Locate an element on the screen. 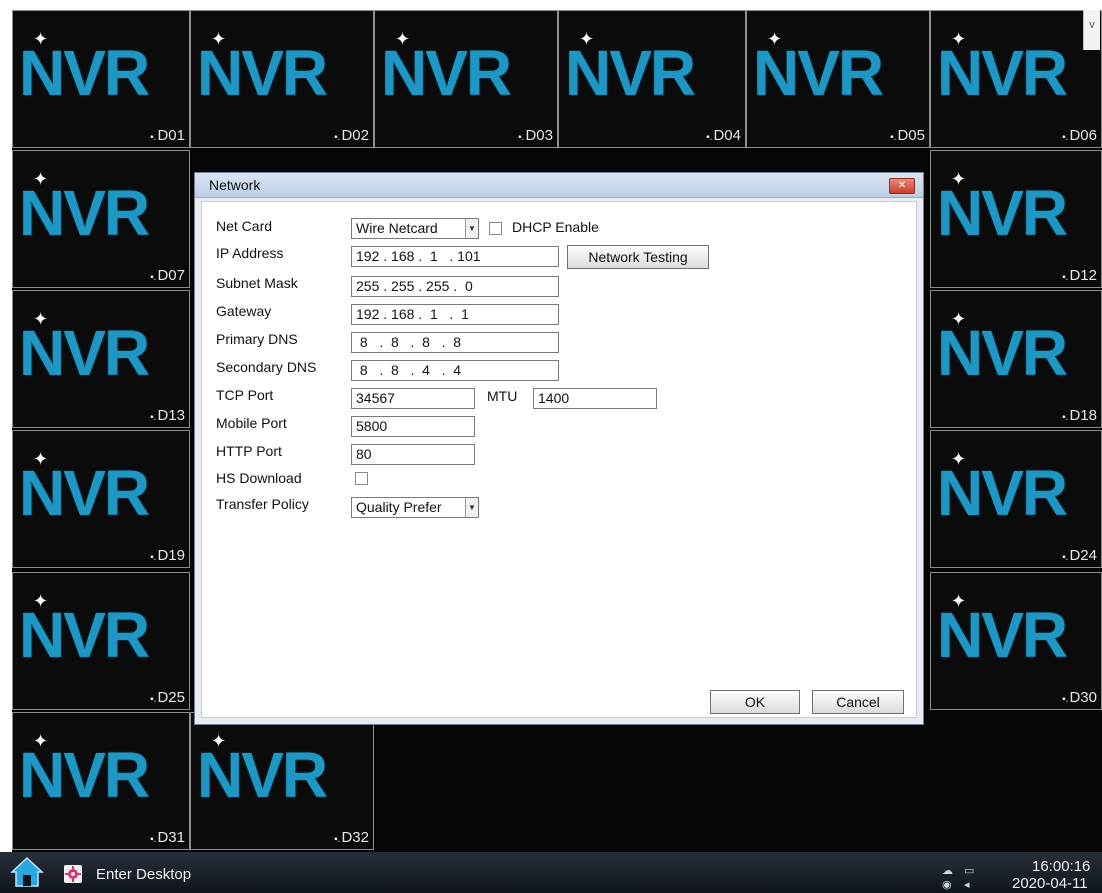 This screenshot has width=1102, height=893. camera-channel-label: ▪.D19 is located at coordinates (167, 555).